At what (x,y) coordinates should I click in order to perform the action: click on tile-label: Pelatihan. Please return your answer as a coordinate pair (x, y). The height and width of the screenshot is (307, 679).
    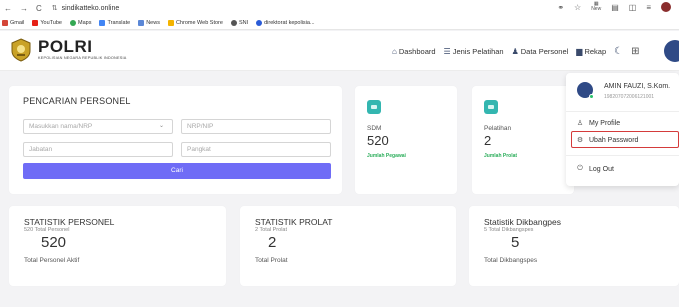
    Looking at the image, I should click on (498, 128).